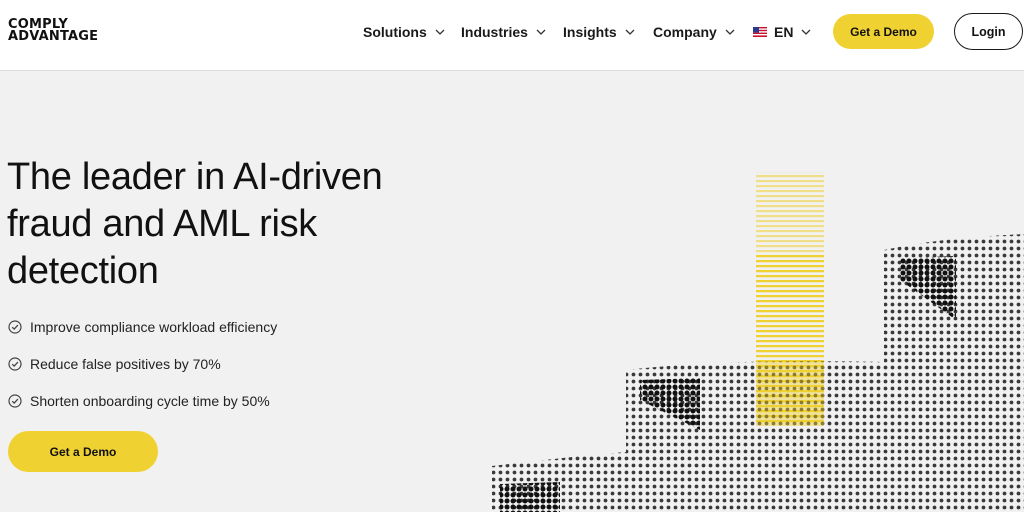 The height and width of the screenshot is (512, 1024). I want to click on us-flag-icon, so click(760, 32).